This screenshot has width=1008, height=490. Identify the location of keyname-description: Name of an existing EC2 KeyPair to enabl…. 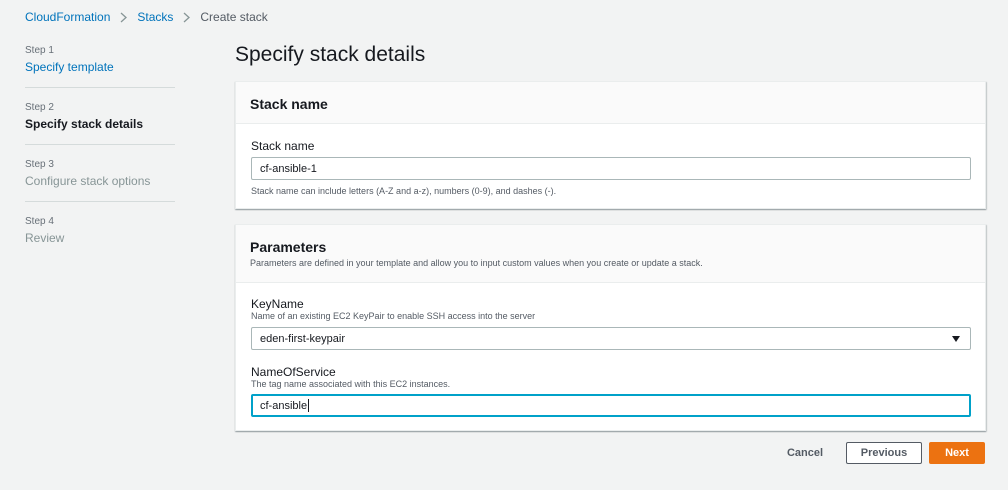
(393, 316).